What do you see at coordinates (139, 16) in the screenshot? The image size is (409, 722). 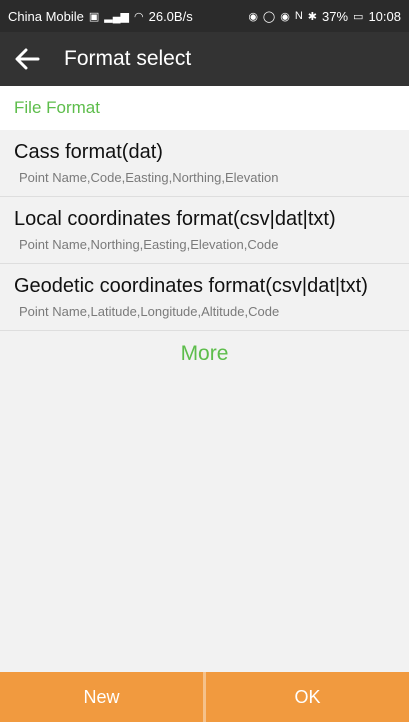 I see `wifi-icon: ◠` at bounding box center [139, 16].